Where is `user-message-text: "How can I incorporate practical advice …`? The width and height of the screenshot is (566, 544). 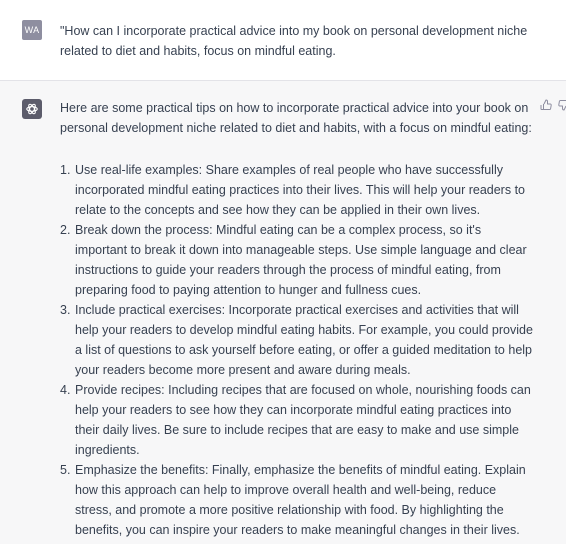
user-message-text: "How can I incorporate practical advice … is located at coordinates (294, 41).